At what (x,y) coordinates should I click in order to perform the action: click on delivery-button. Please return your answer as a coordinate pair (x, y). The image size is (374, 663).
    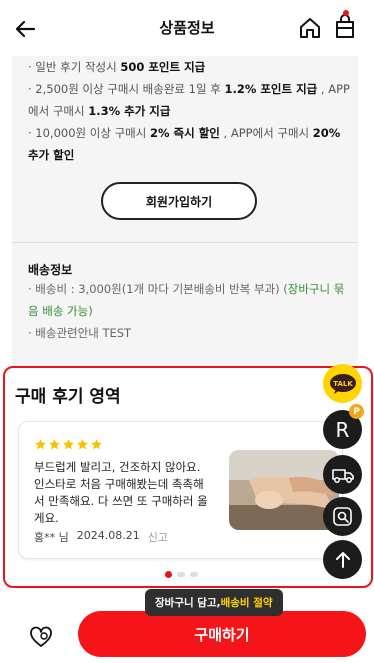
    Looking at the image, I should click on (342, 474).